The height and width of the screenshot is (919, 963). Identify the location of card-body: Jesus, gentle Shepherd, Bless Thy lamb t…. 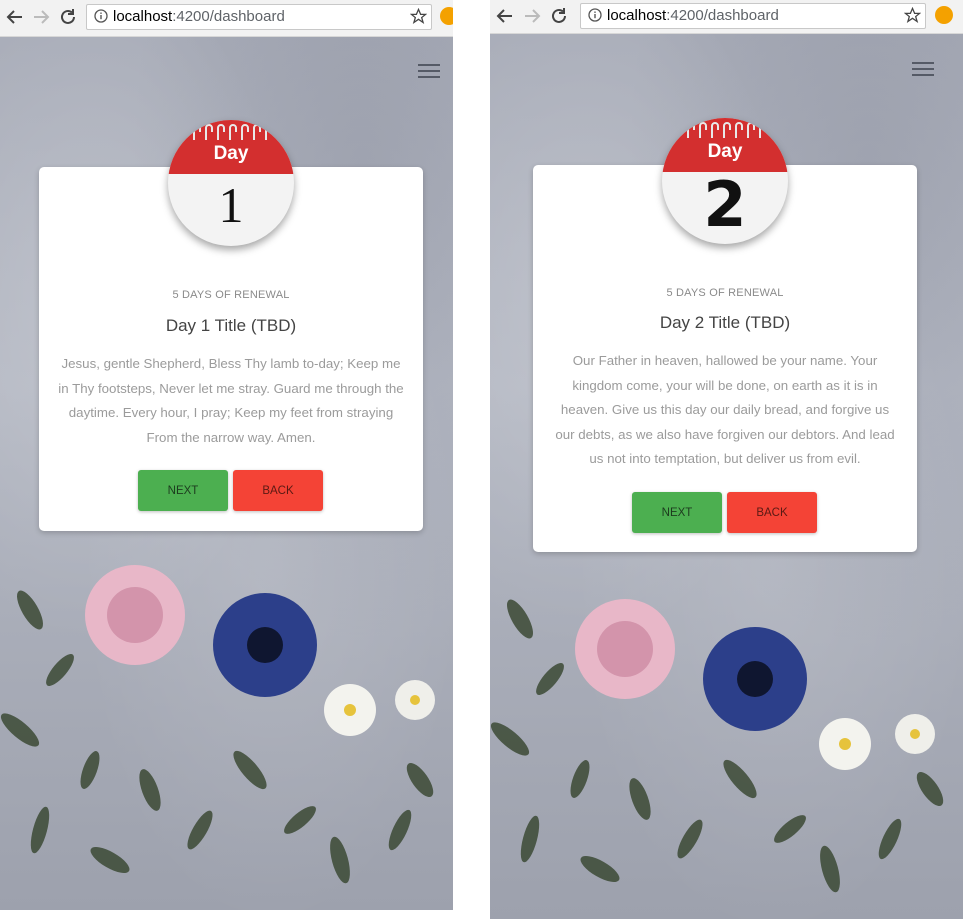
(231, 400).